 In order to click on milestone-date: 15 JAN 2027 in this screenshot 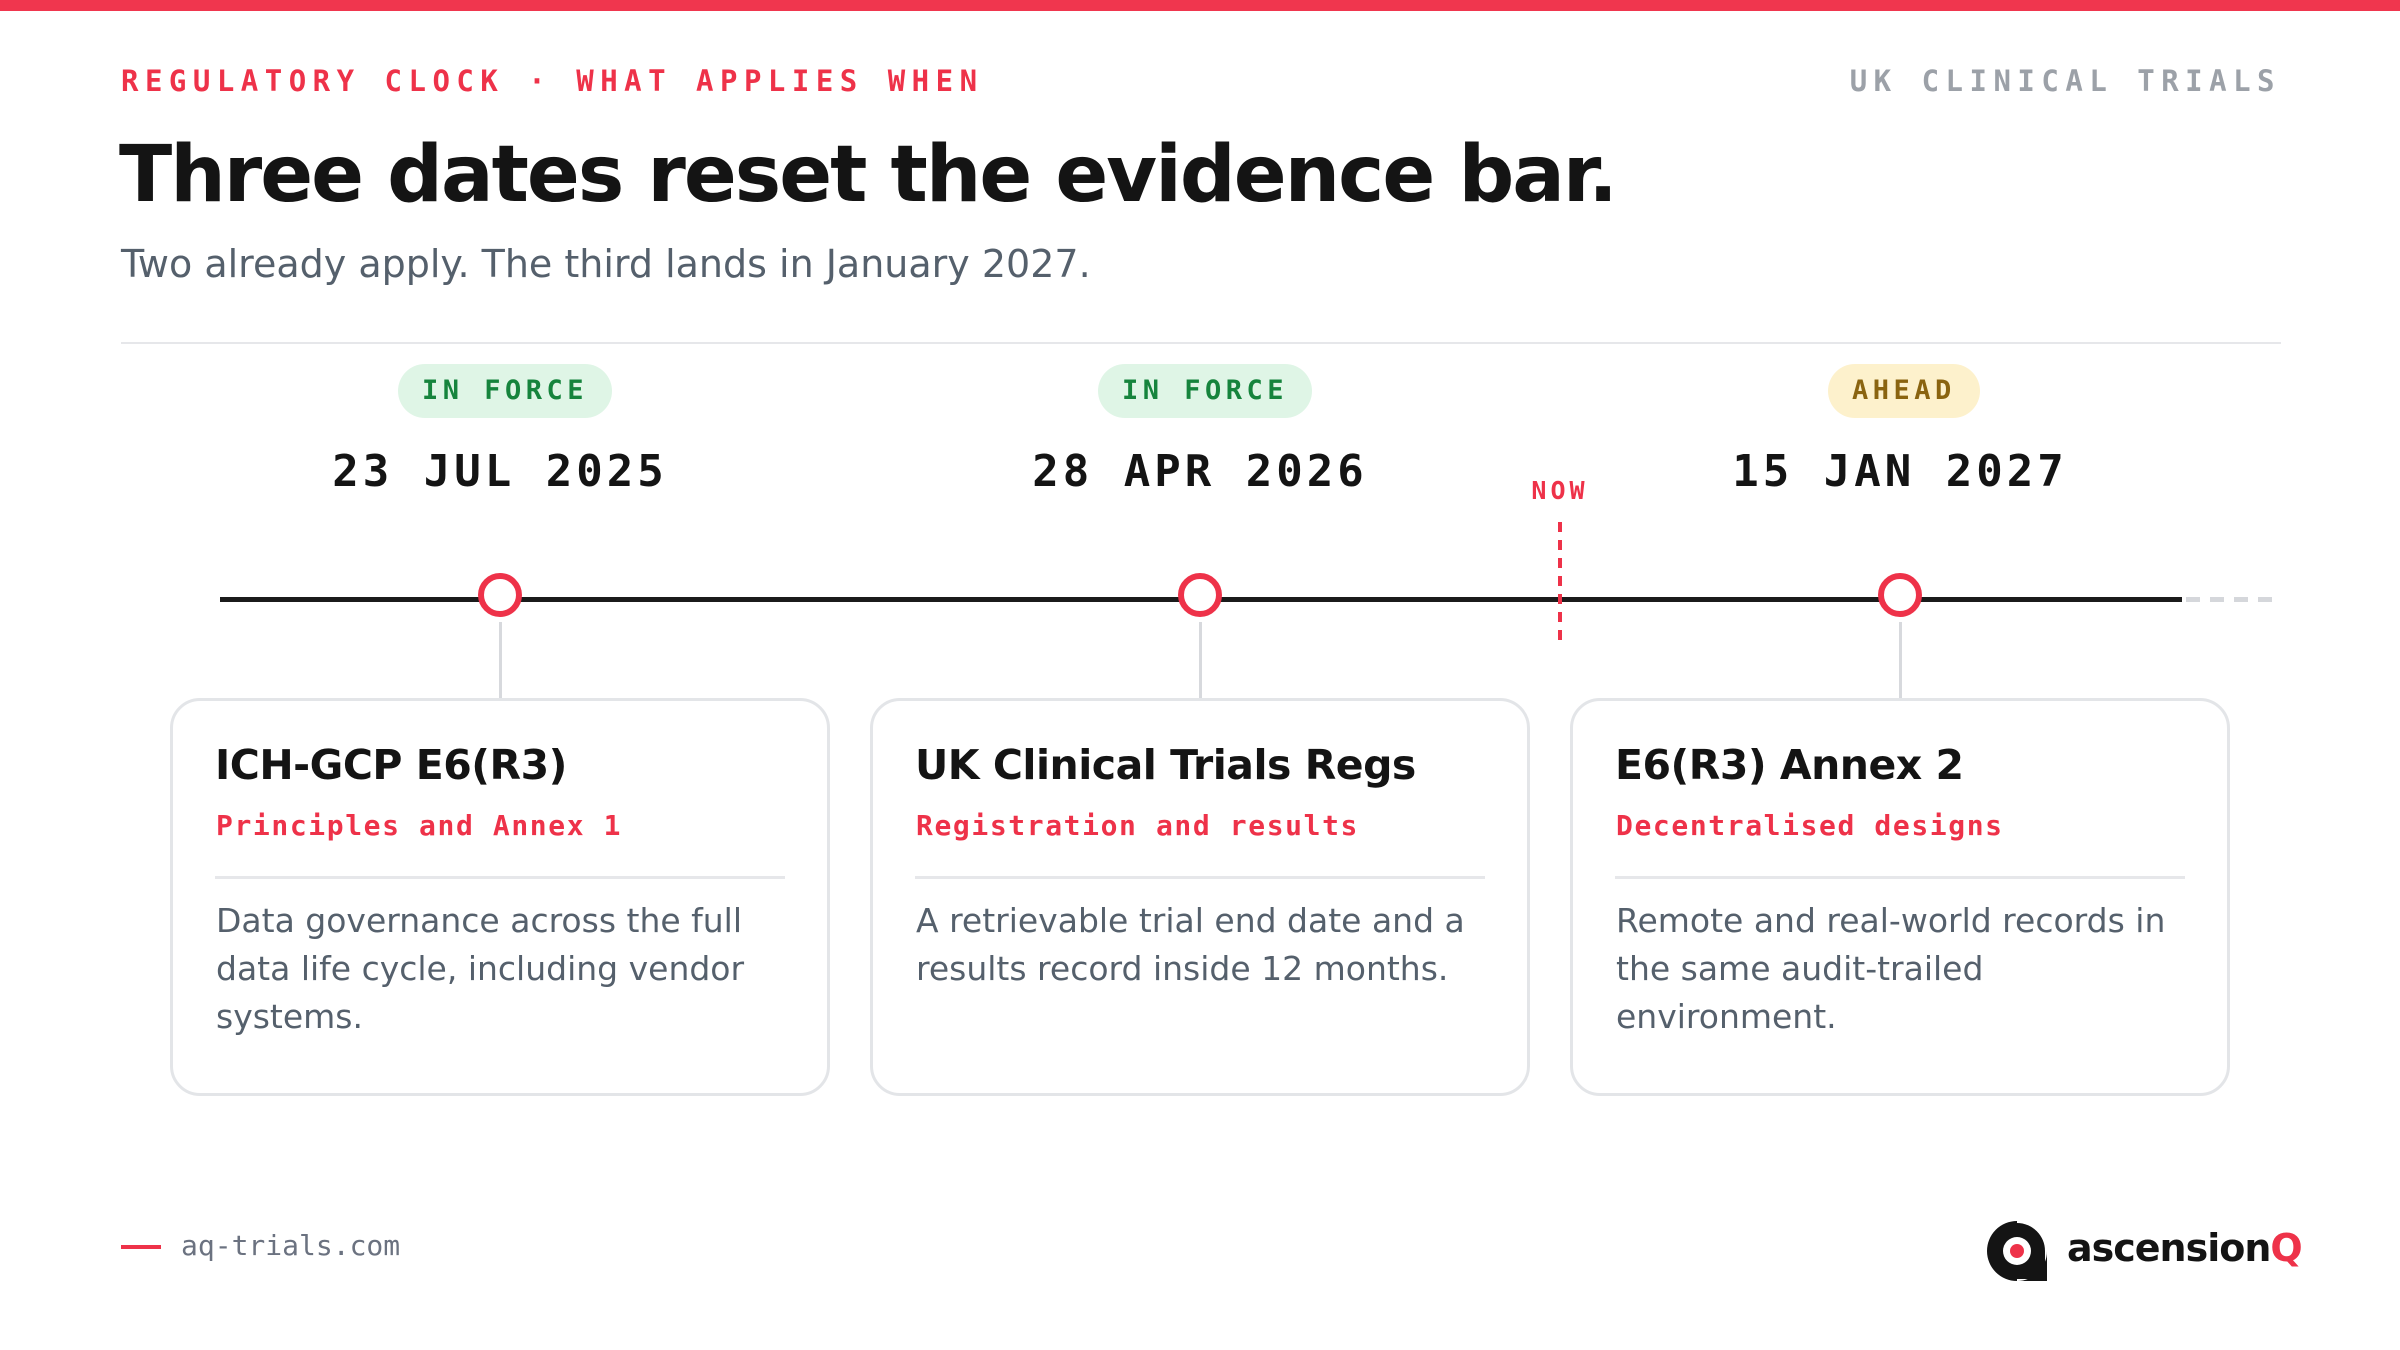, I will do `click(1900, 471)`.